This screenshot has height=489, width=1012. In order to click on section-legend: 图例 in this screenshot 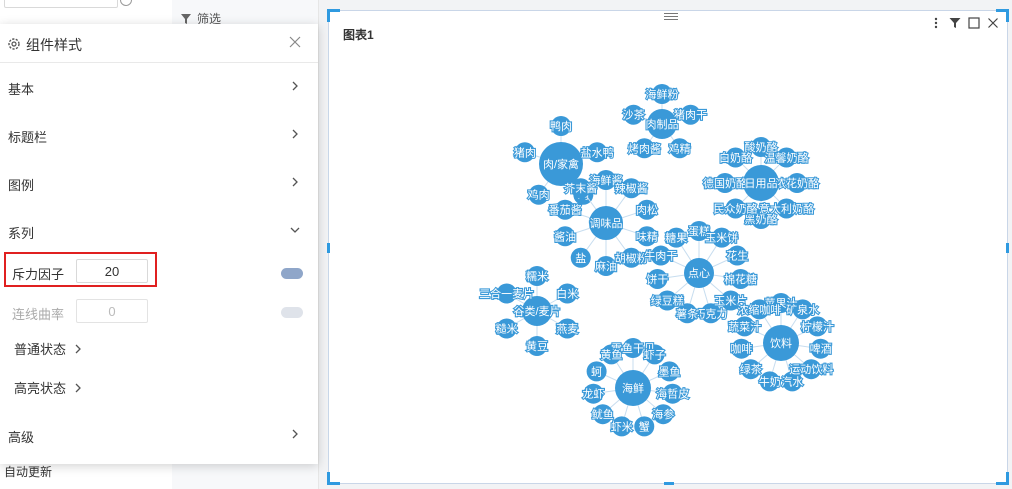, I will do `click(159, 183)`.